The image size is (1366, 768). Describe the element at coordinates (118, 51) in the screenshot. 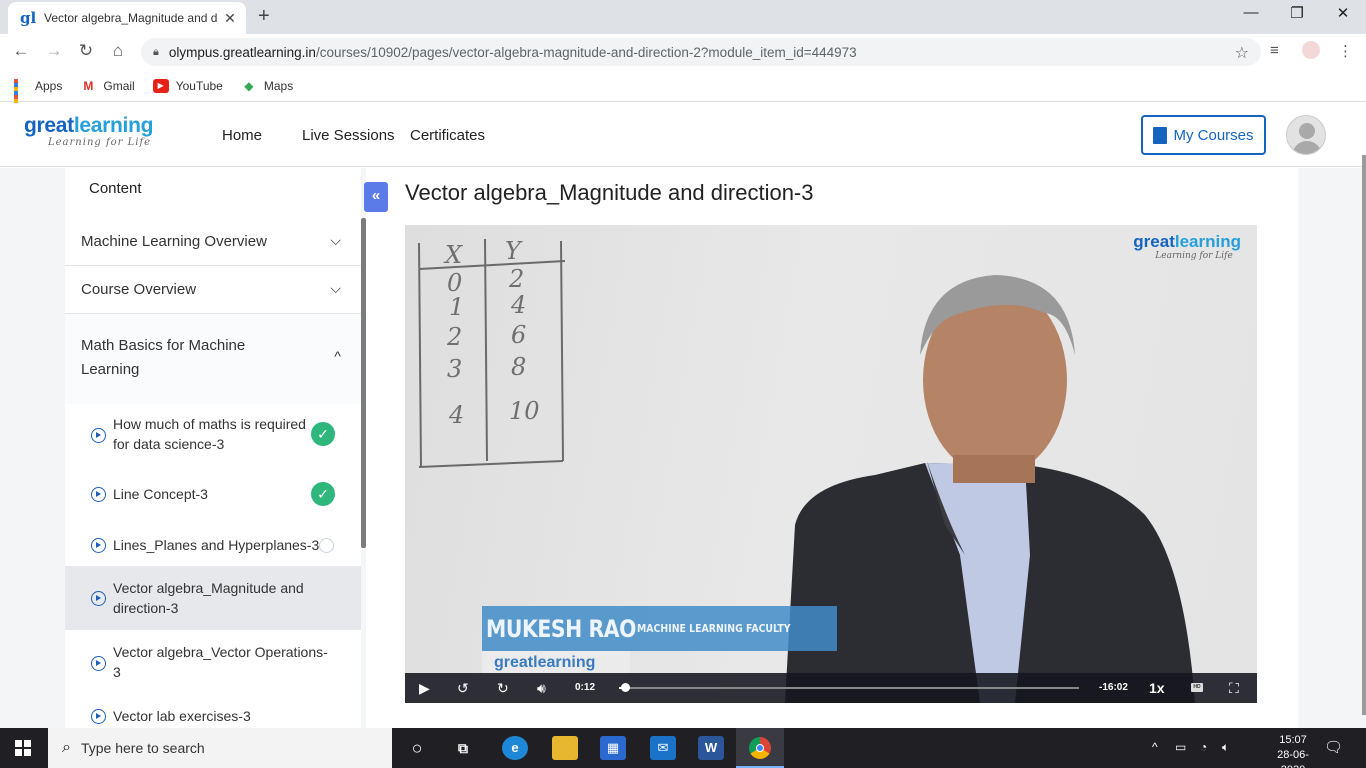

I see `home-icon: ⌂` at that location.